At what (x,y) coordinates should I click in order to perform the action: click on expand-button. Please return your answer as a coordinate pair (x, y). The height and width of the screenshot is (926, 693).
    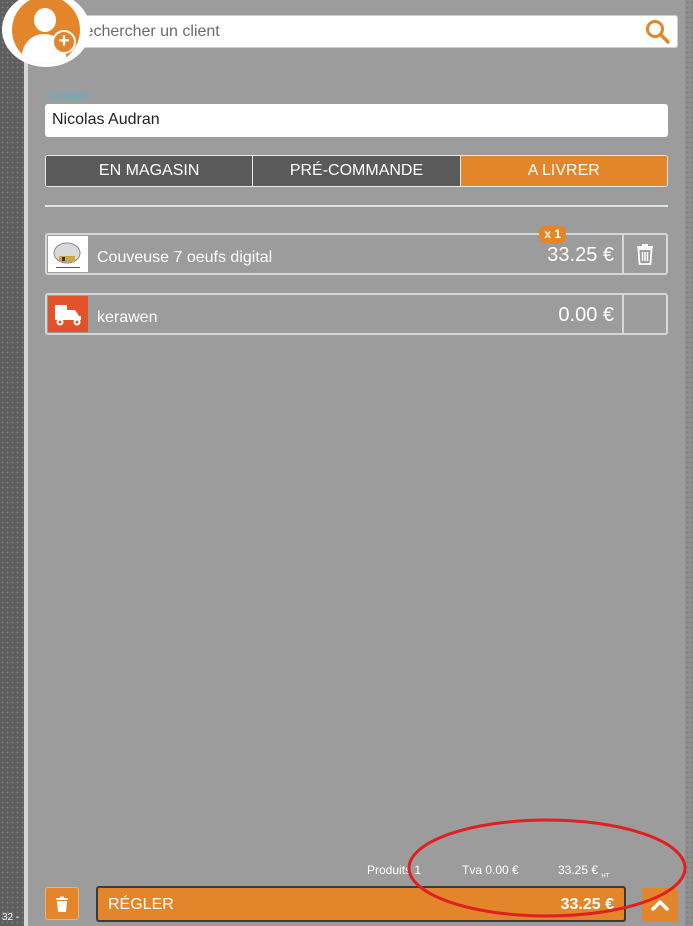
    Looking at the image, I should click on (660, 905).